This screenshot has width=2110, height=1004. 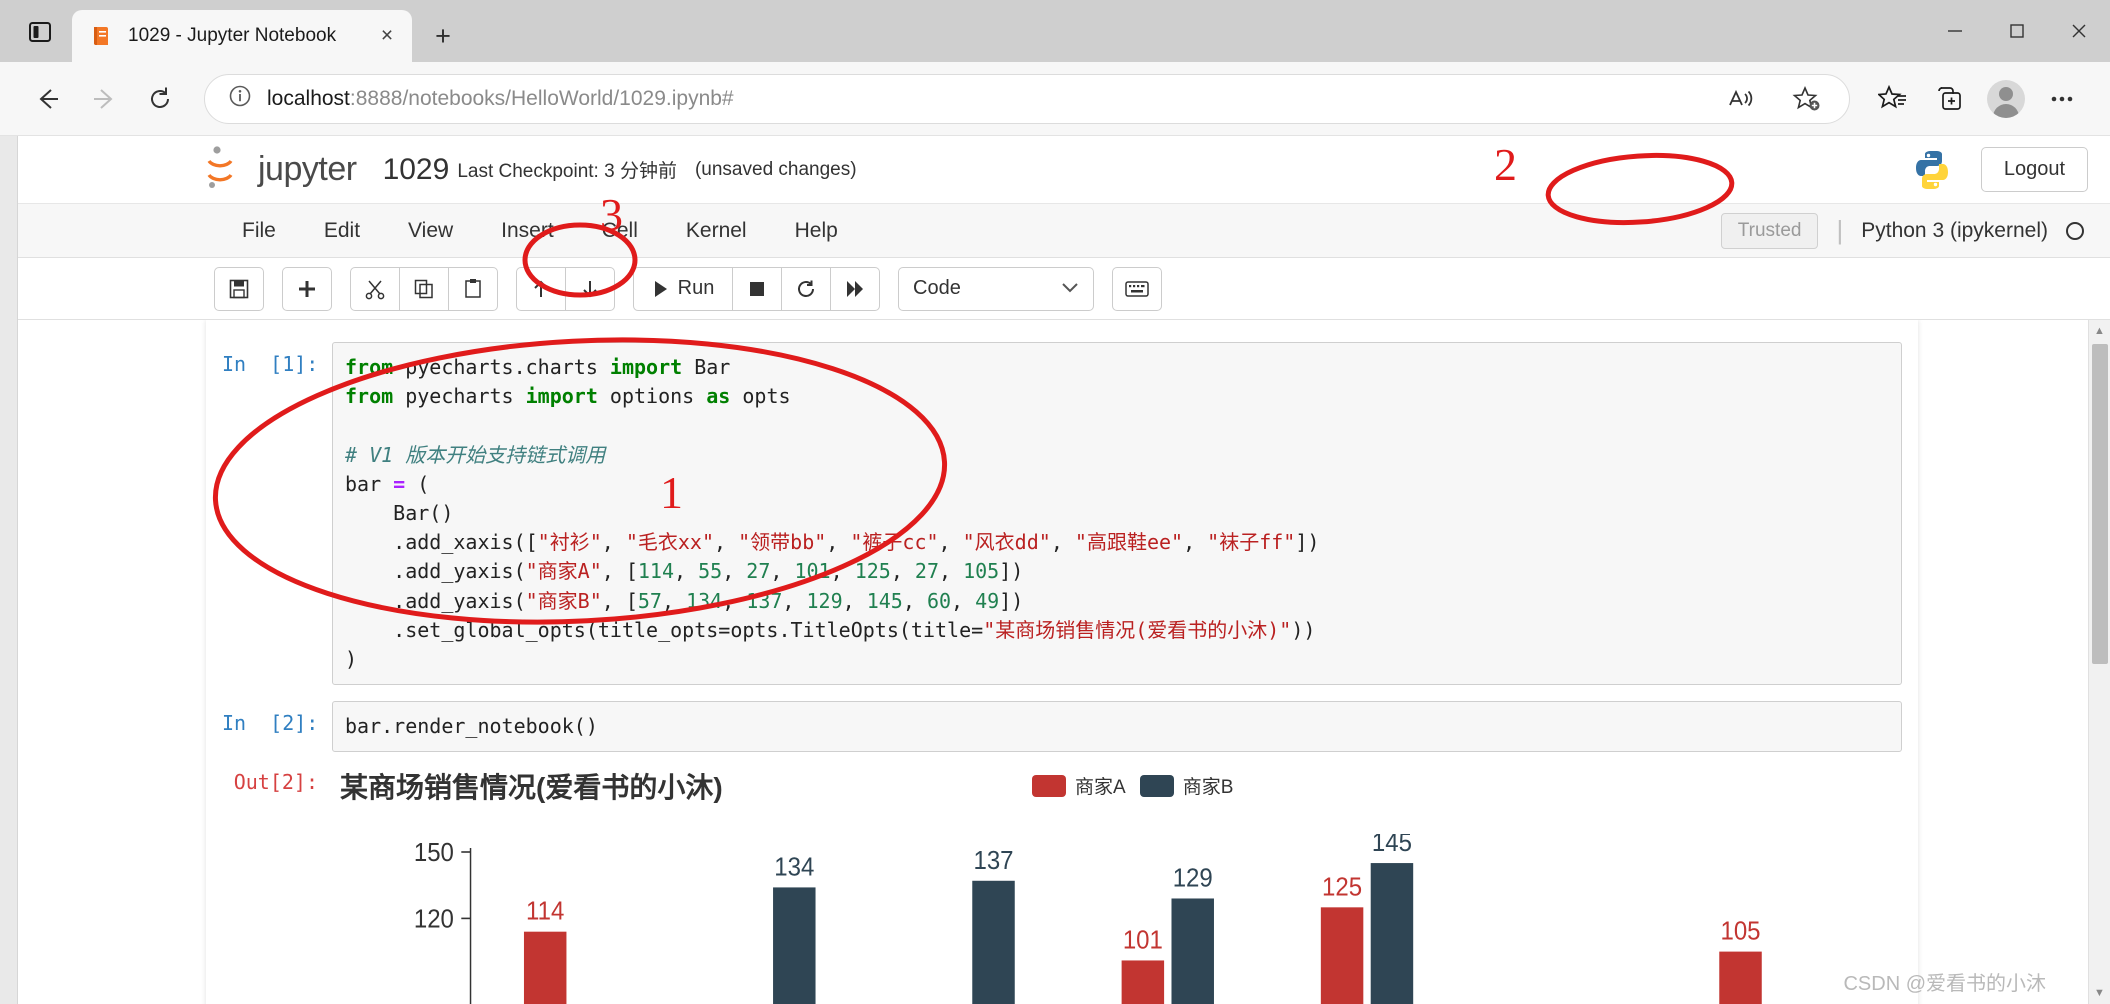 What do you see at coordinates (1894, 99) in the screenshot?
I see `favorites-icon` at bounding box center [1894, 99].